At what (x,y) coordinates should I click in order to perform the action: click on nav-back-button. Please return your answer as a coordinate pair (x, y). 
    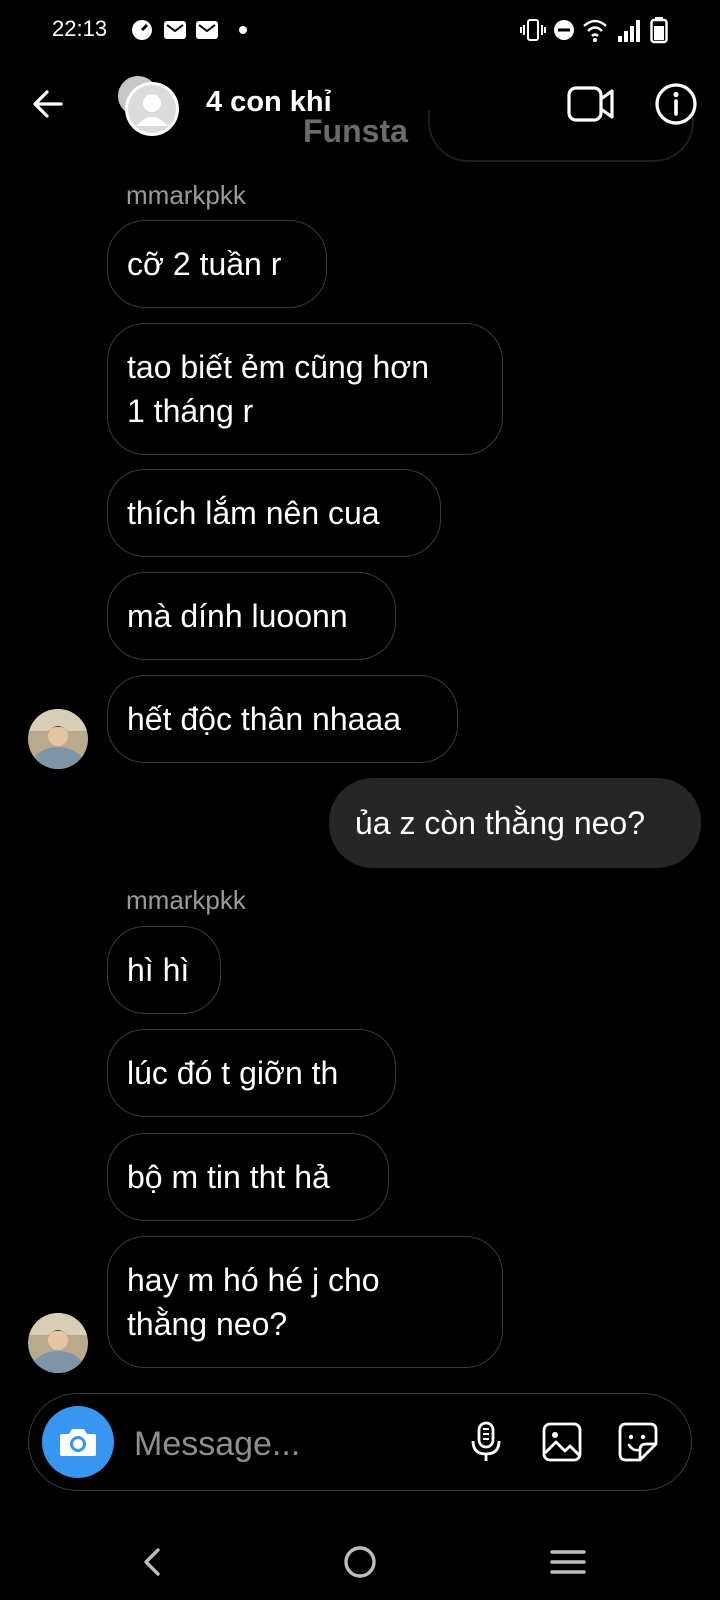
    Looking at the image, I should click on (154, 1562).